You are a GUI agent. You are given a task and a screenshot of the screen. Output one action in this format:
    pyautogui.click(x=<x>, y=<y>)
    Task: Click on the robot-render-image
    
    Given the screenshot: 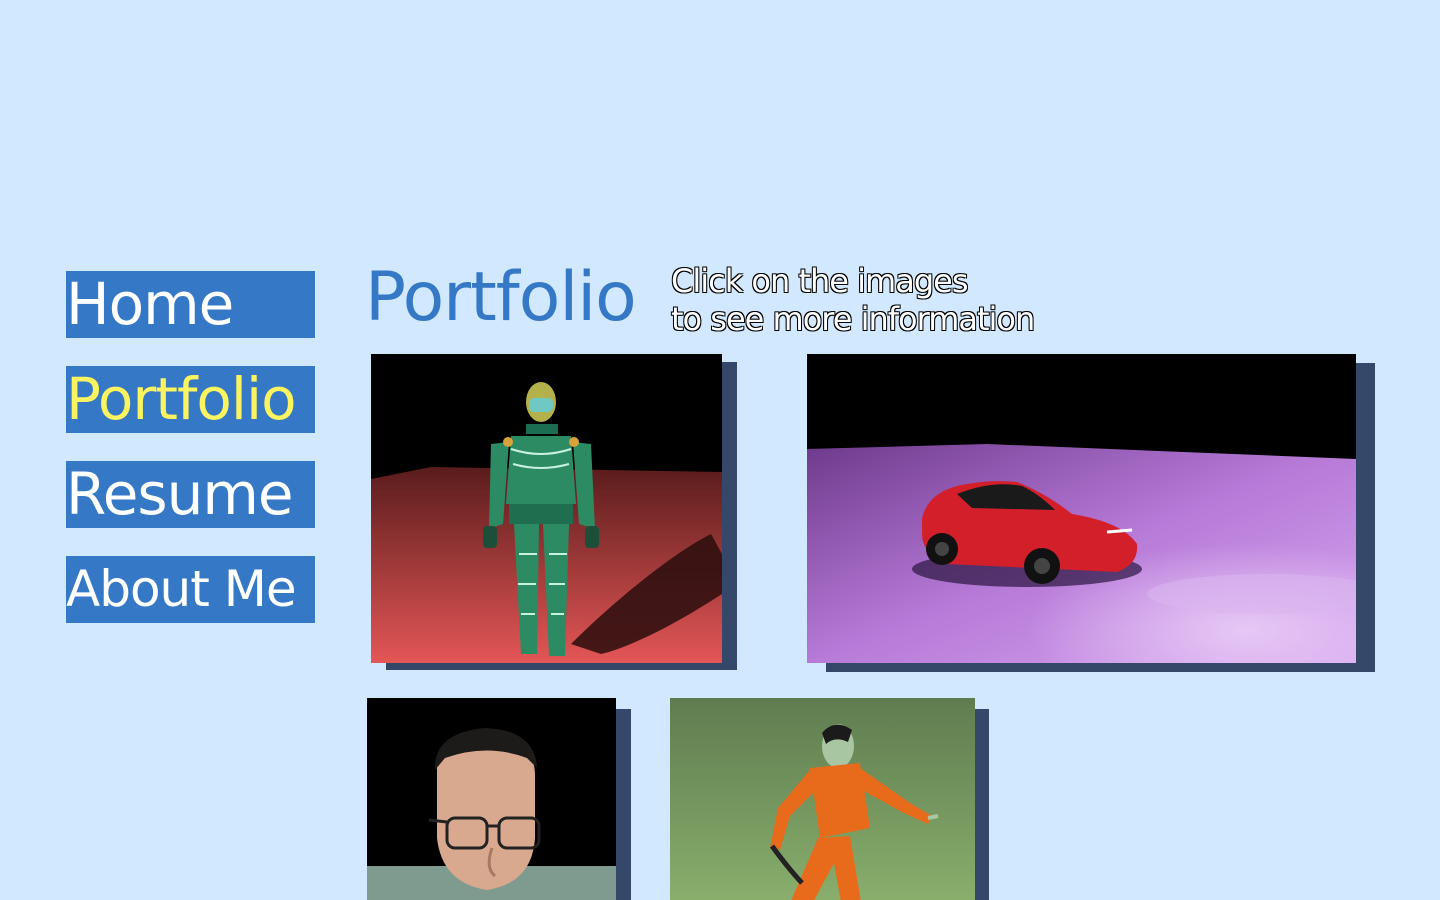 What is the action you would take?
    pyautogui.click(x=546, y=508)
    